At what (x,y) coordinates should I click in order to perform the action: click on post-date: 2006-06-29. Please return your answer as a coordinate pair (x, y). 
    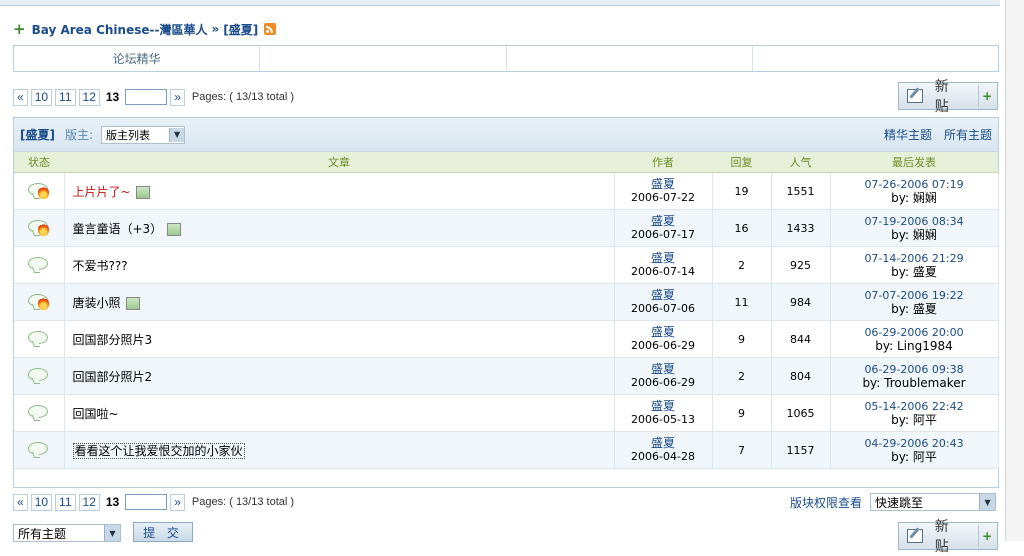
    Looking at the image, I should click on (663, 345).